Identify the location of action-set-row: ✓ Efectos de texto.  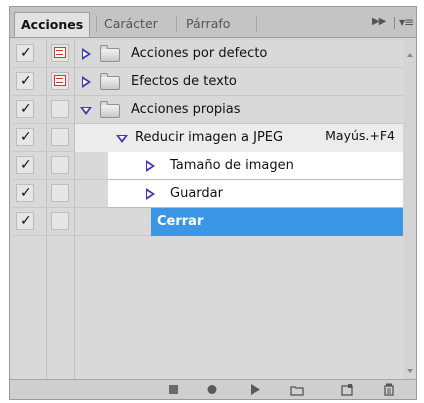
(208, 82).